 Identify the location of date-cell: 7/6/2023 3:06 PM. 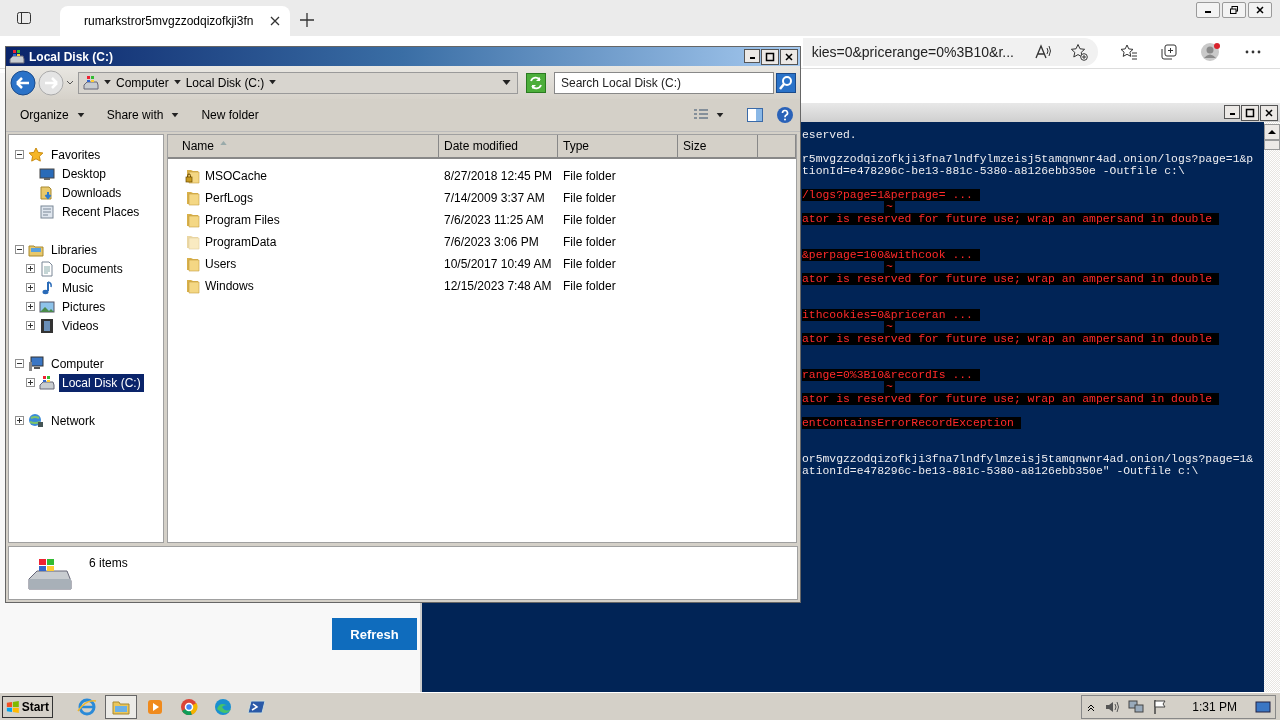
(491, 242).